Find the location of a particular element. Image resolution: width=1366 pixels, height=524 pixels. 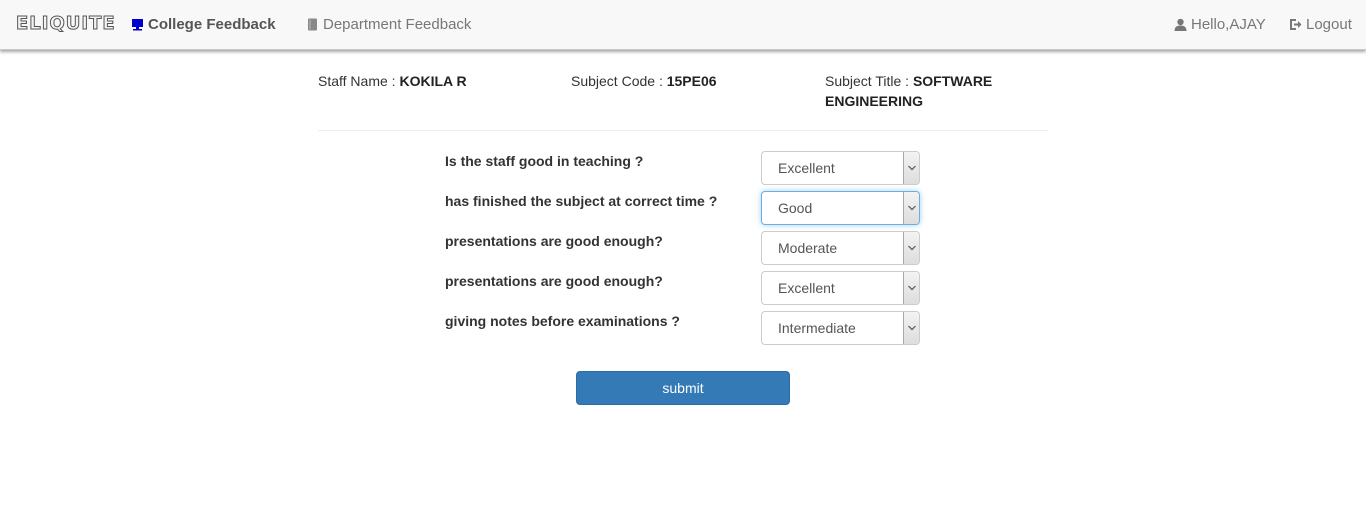

answer-select-2-value: Good is located at coordinates (795, 208).